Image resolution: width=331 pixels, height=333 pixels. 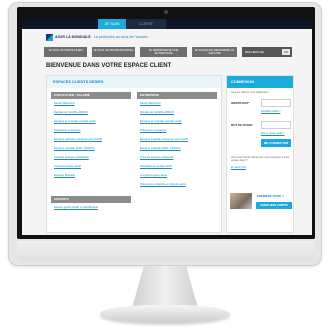 I want to click on webcam-icon, so click(x=166, y=12).